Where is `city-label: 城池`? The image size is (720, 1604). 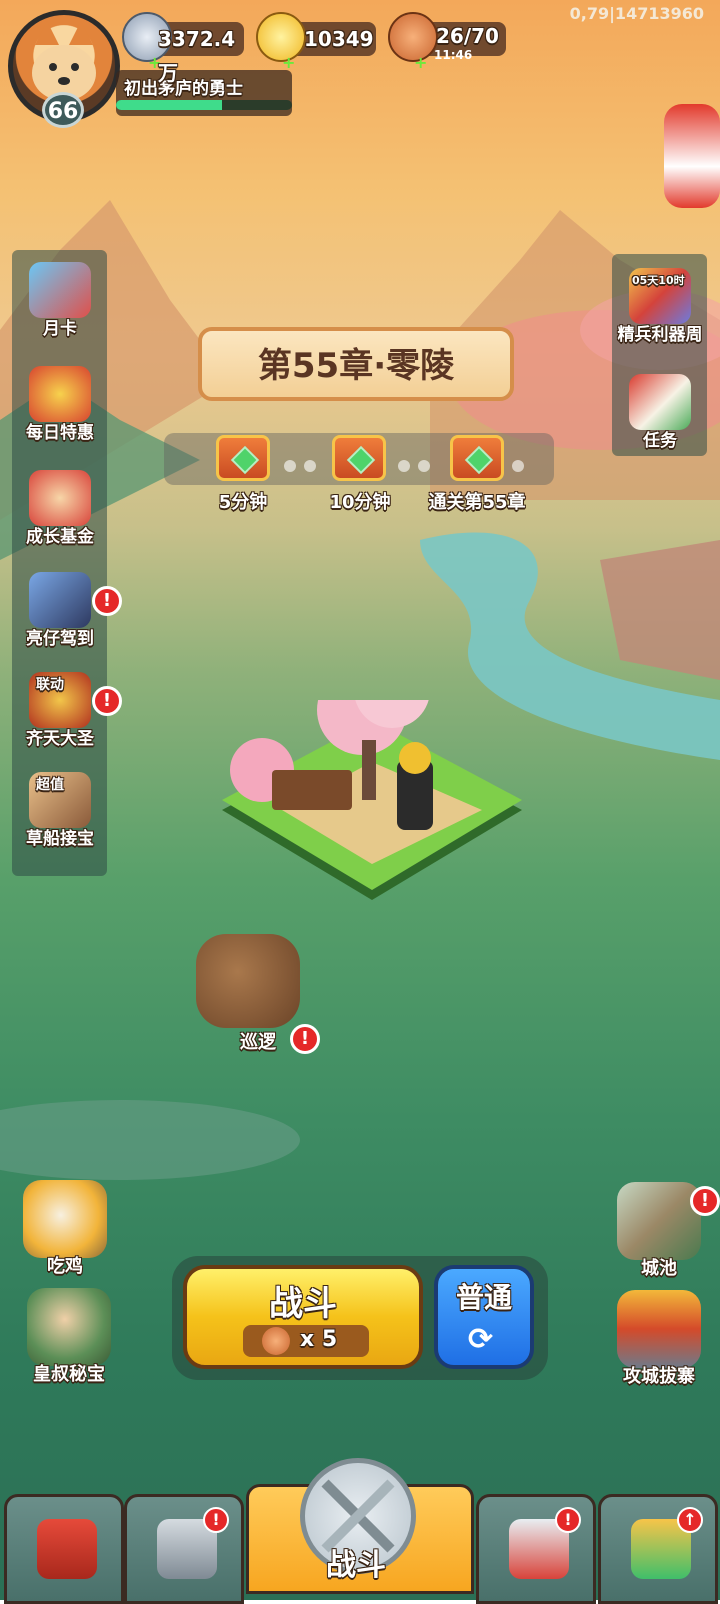 city-label: 城池 is located at coordinates (659, 1268).